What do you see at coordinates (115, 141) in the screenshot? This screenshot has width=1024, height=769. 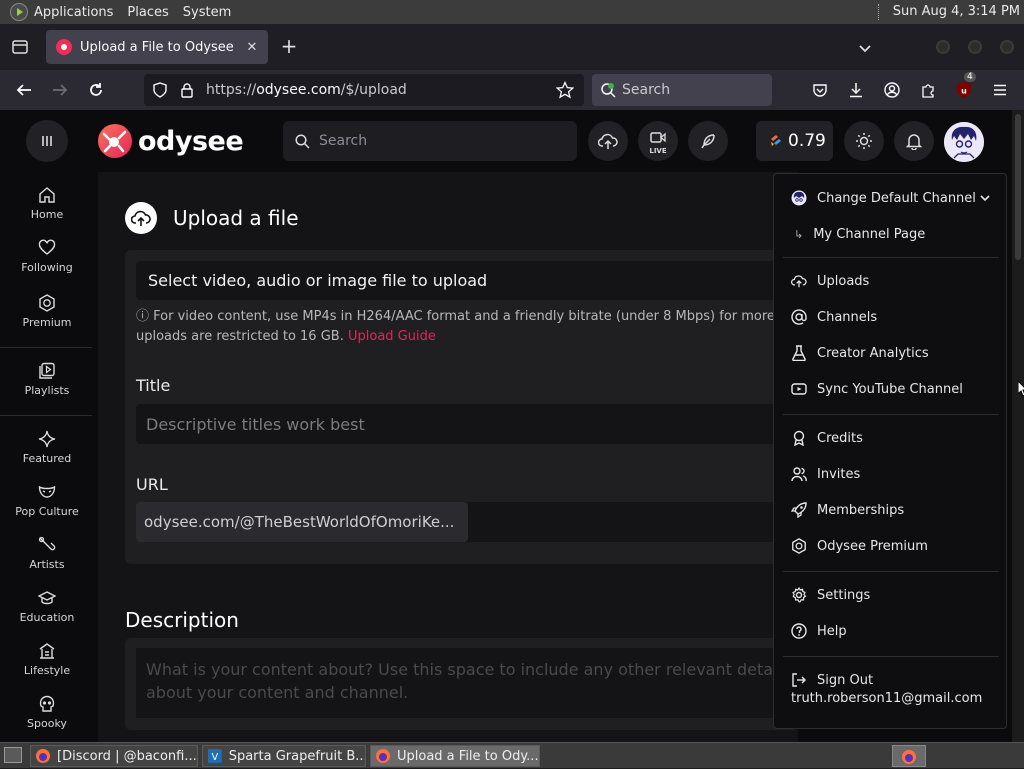 I see `odysee-logo-icon` at bounding box center [115, 141].